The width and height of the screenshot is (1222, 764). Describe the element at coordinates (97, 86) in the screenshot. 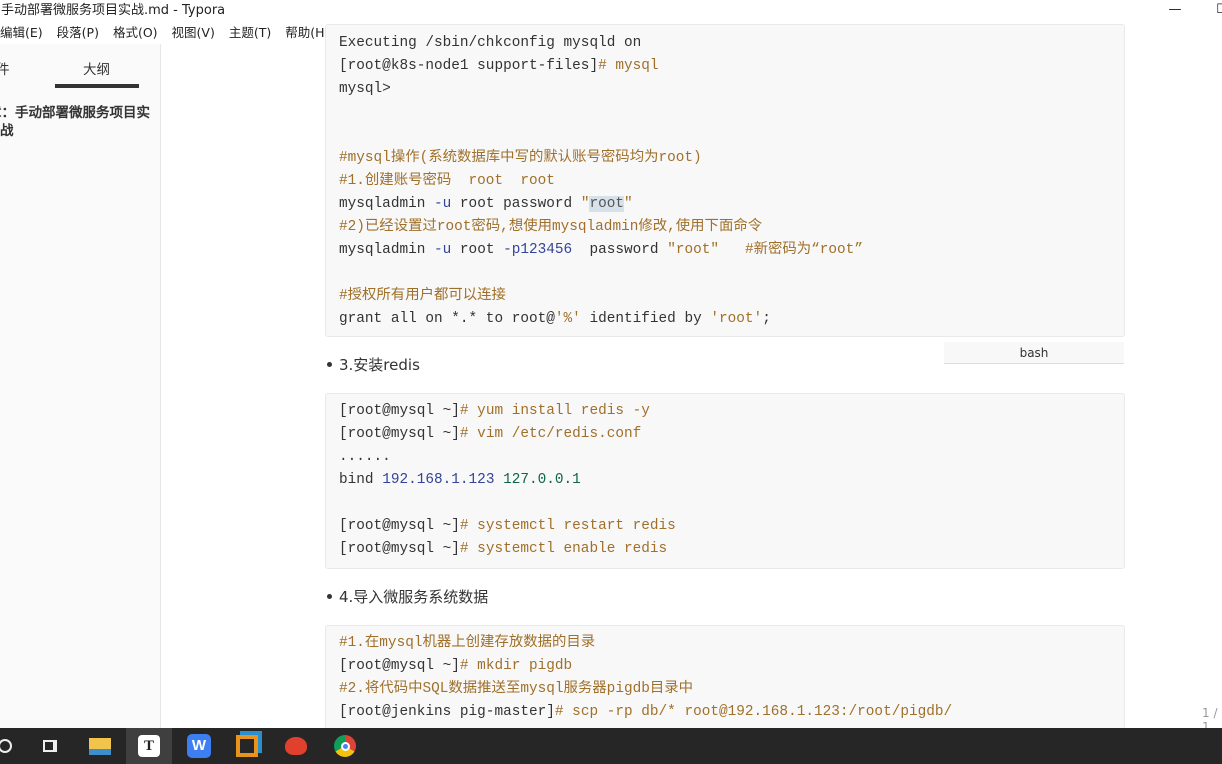

I see `active-tab-indicator` at that location.